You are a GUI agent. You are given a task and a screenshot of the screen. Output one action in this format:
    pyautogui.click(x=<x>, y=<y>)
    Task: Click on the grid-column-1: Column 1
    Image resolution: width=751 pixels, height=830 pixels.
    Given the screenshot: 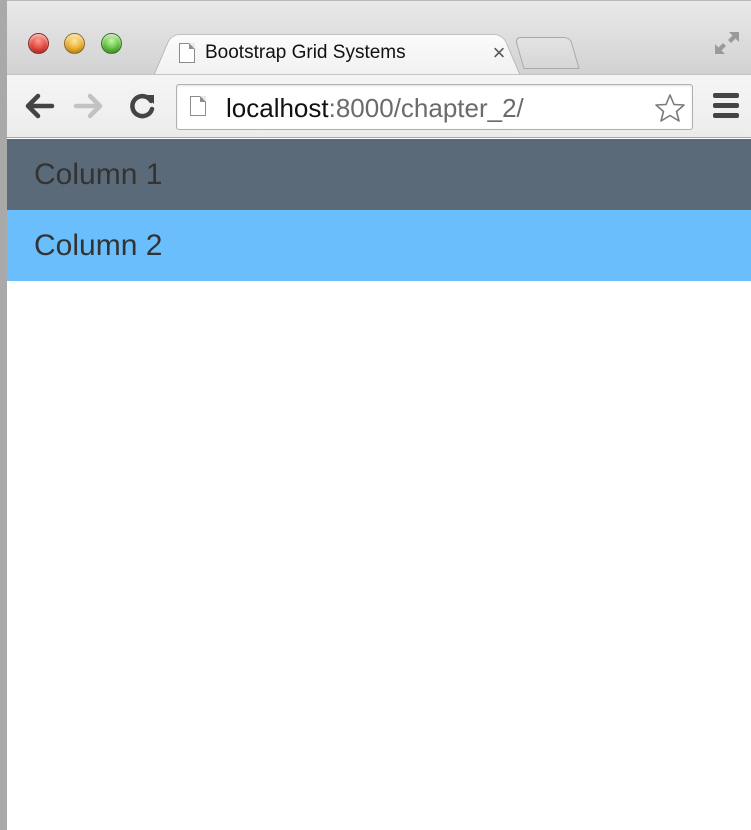 What is the action you would take?
    pyautogui.click(x=379, y=174)
    